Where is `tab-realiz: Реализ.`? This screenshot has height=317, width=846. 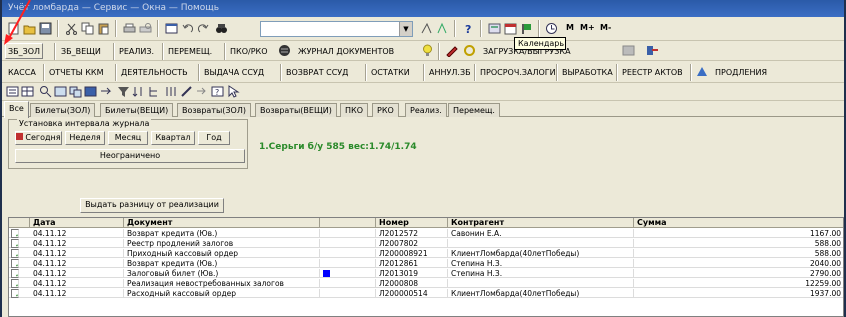 tab-realiz: Реализ. is located at coordinates (426, 110).